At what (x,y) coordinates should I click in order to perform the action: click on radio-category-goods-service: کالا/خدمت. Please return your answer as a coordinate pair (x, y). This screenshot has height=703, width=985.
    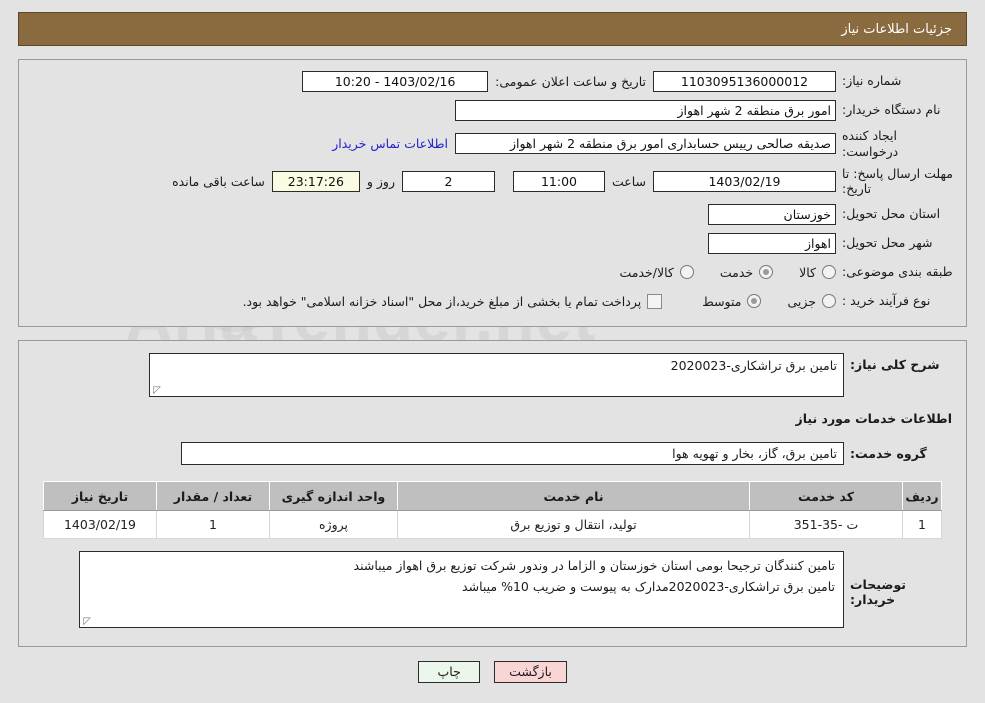
    Looking at the image, I should click on (656, 272).